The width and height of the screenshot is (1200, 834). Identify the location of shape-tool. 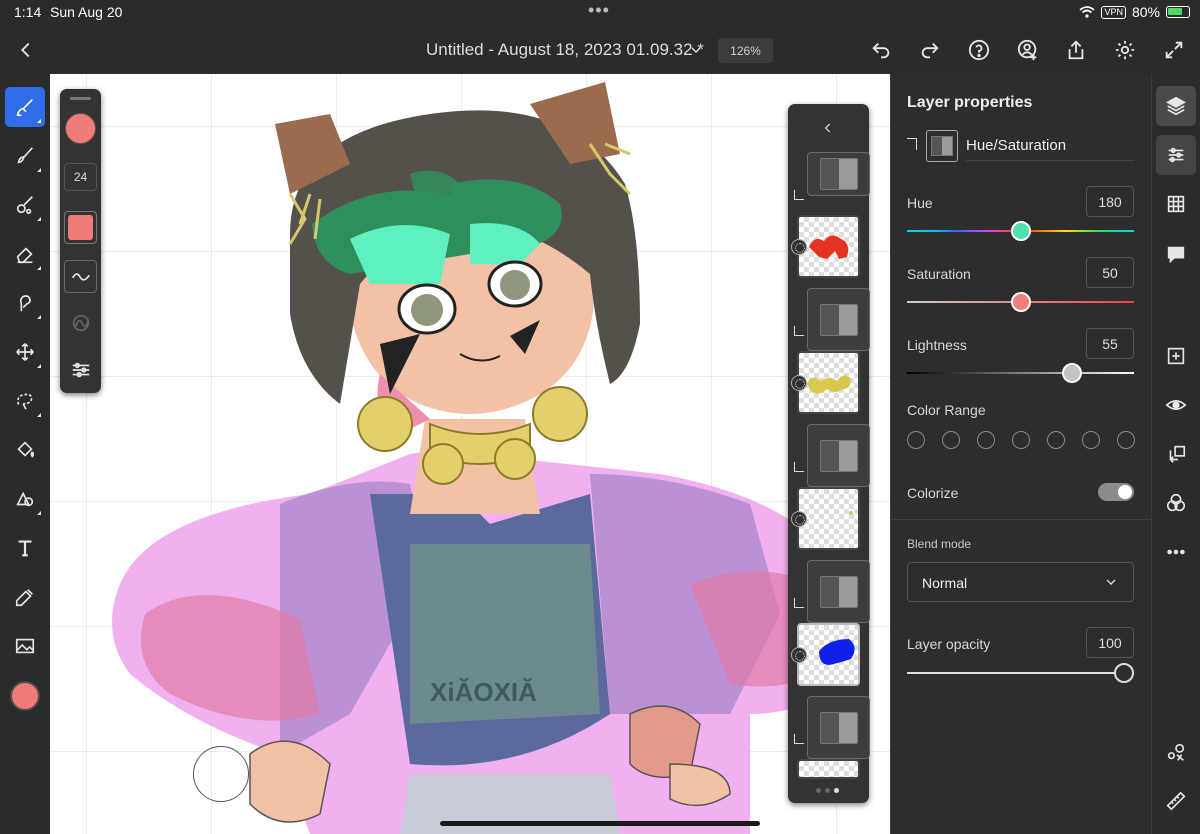
(25, 499).